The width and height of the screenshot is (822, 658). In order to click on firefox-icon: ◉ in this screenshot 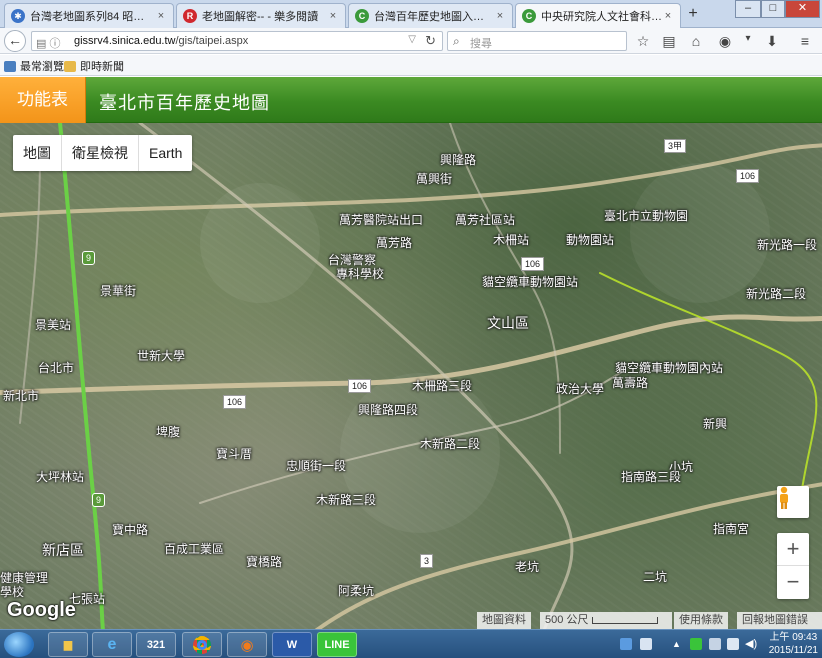, I will do `click(247, 644)`.